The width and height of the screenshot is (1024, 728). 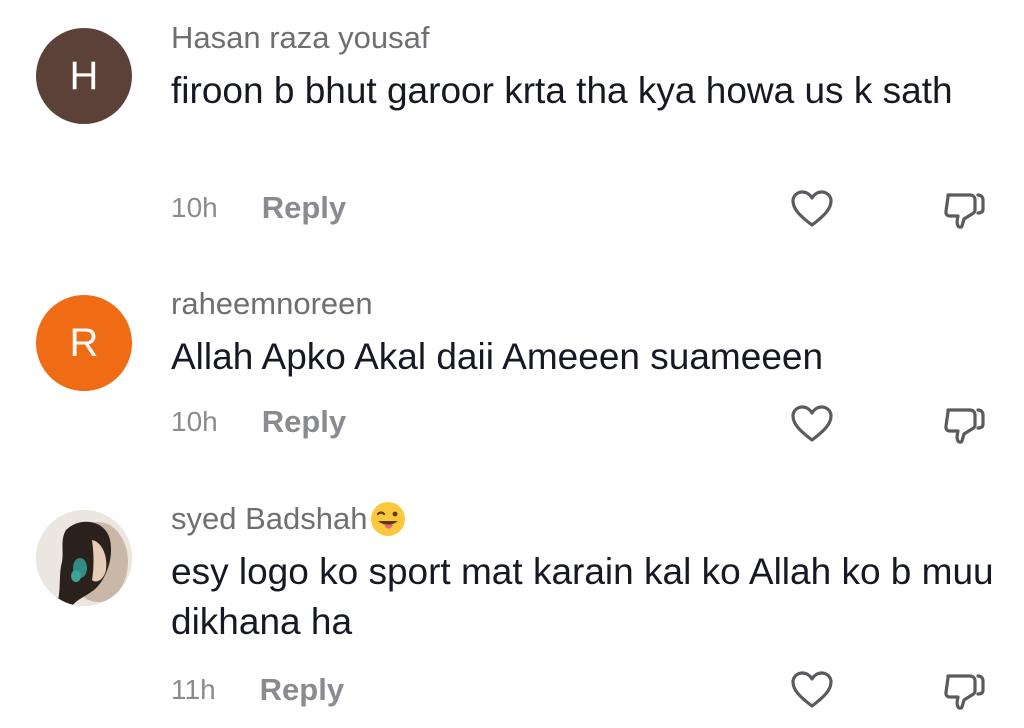 I want to click on avatar-initial: H, so click(x=84, y=75).